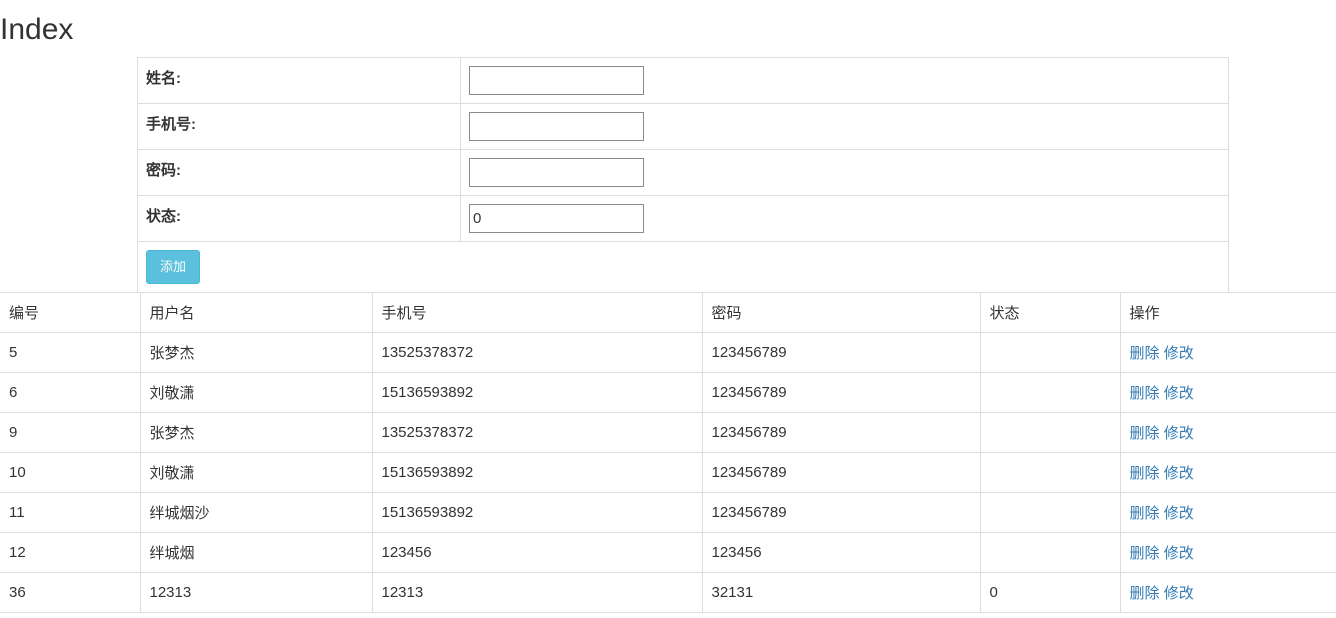 This screenshot has width=1336, height=618. I want to click on password-input, so click(556, 172).